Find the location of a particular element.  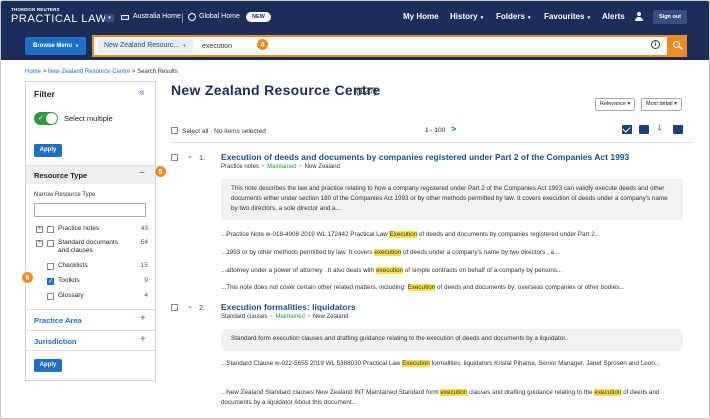

brand-tagline: THOMSON REUTERS is located at coordinates (35, 9).